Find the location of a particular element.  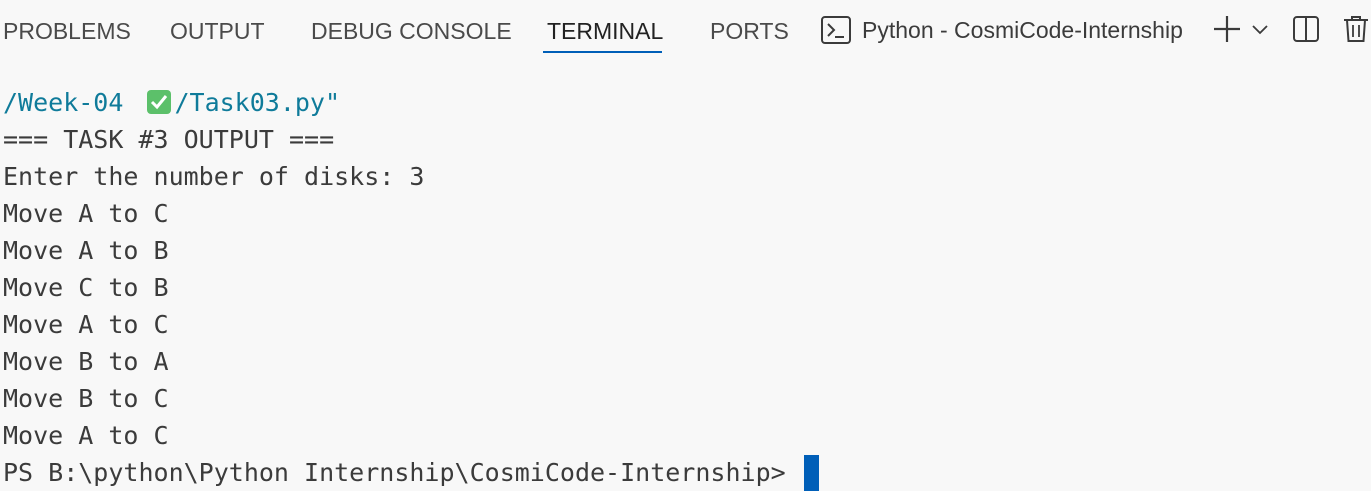

tab-ports: PORTS is located at coordinates (749, 31).